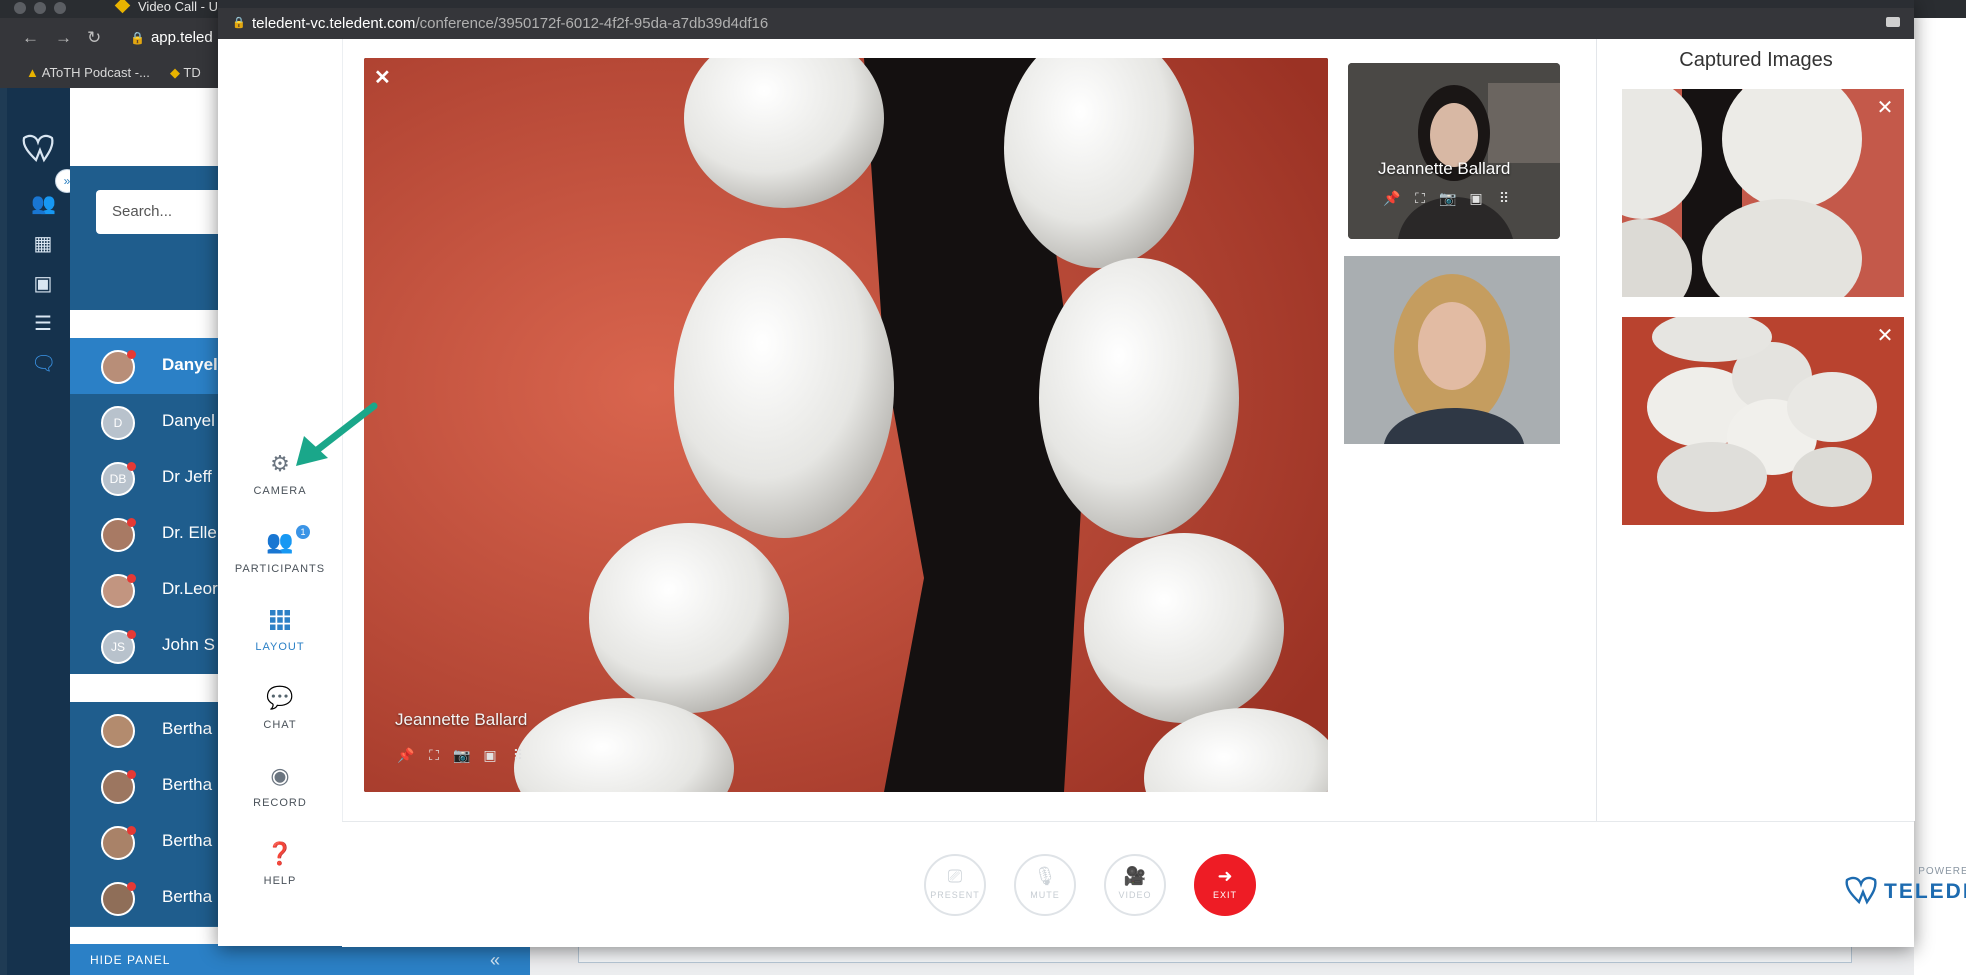 This screenshot has height=975, width=1966. I want to click on background-address-bar: 🔒 app.teled, so click(171, 38).